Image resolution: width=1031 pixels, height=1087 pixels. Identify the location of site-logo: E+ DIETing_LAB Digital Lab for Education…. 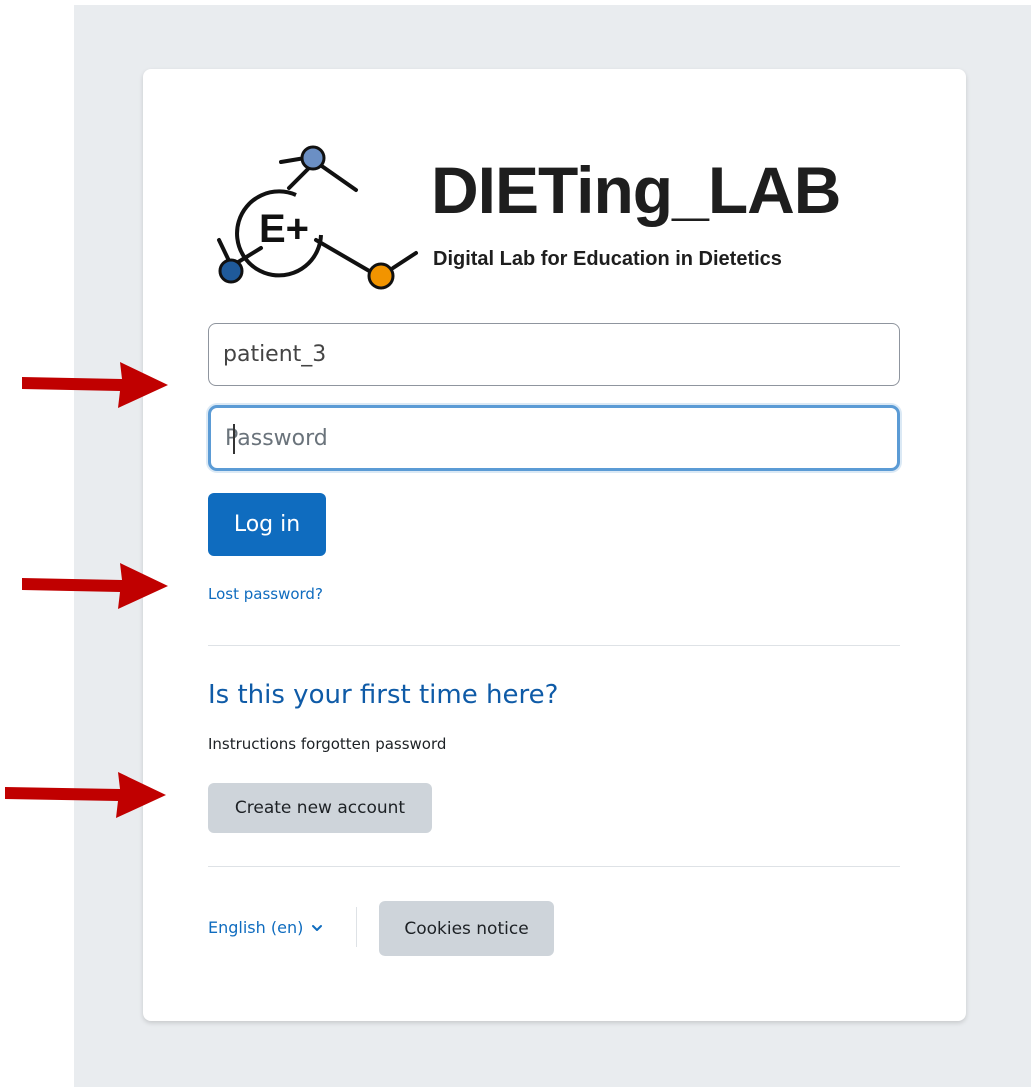
(551, 220).